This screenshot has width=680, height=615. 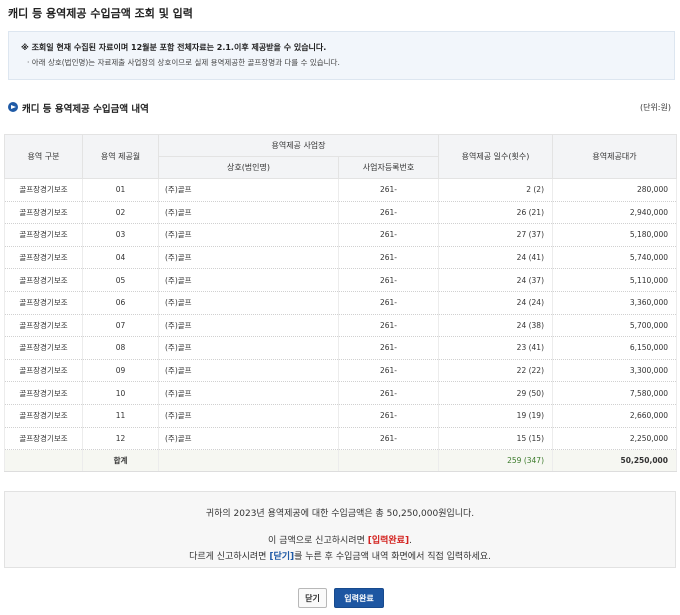 I want to click on close-highlight: [닫기], so click(x=282, y=557).